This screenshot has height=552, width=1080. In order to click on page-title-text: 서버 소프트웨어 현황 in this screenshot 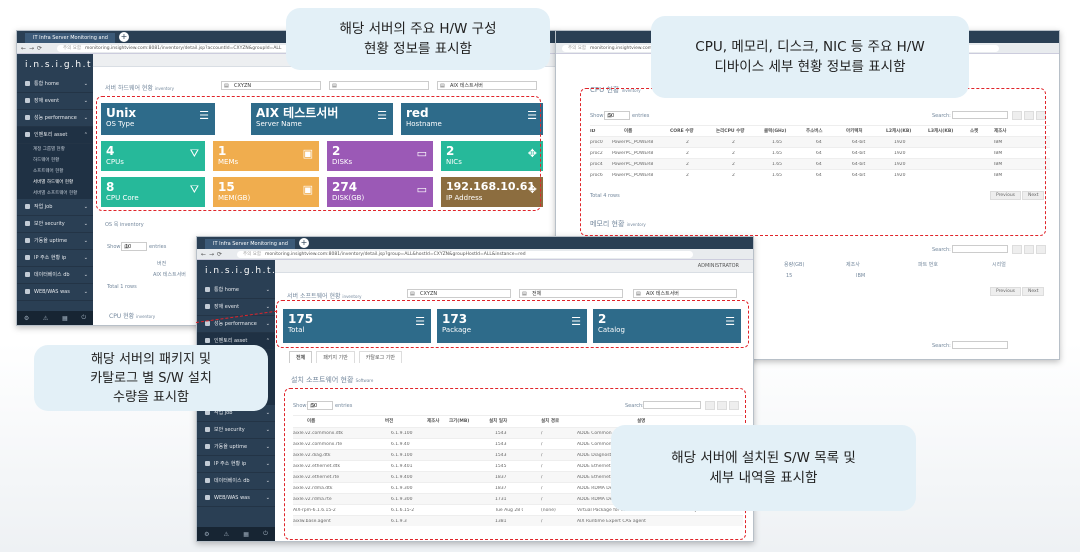, I will do `click(314, 296)`.